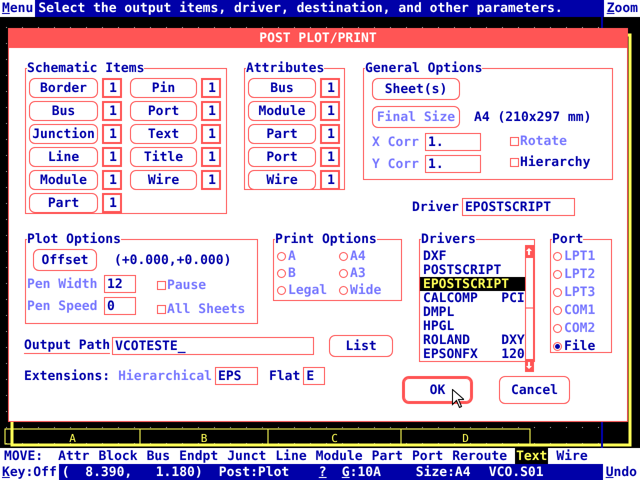 Image resolution: width=640 pixels, height=480 pixels. What do you see at coordinates (479, 456) in the screenshot?
I see `command-item: Reroute` at bounding box center [479, 456].